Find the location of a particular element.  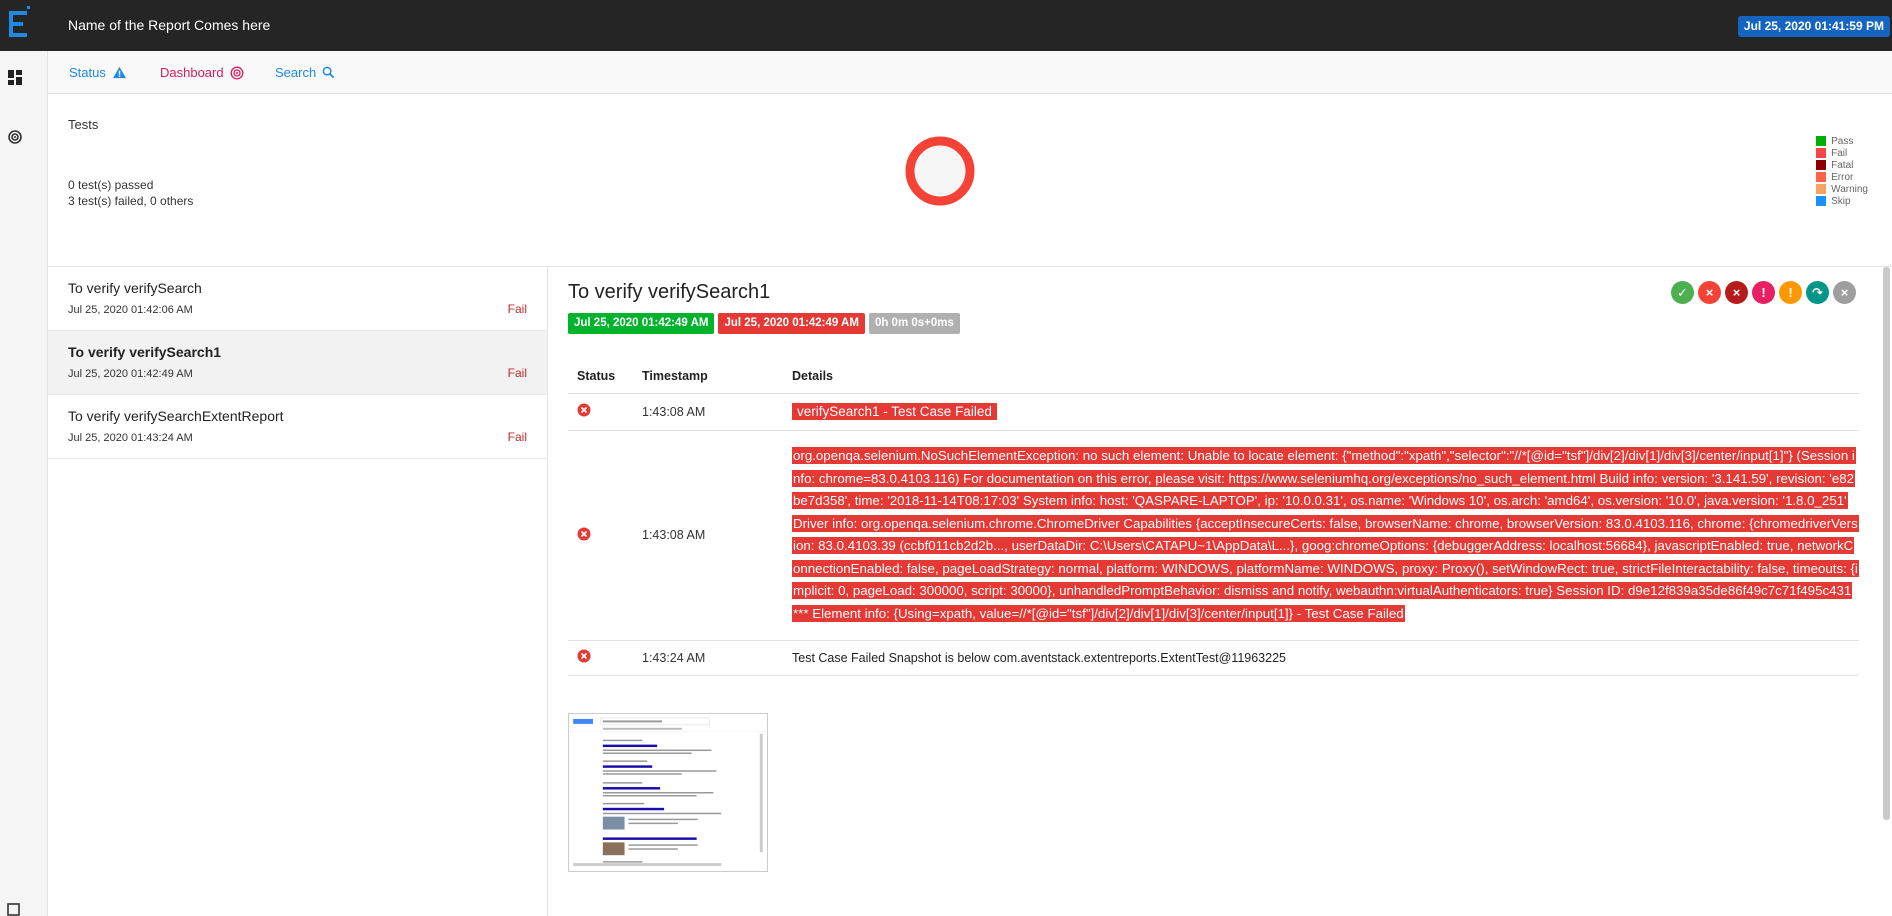

end-time-badge: Jul 25, 2020 01:42:49 AM is located at coordinates (791, 323).